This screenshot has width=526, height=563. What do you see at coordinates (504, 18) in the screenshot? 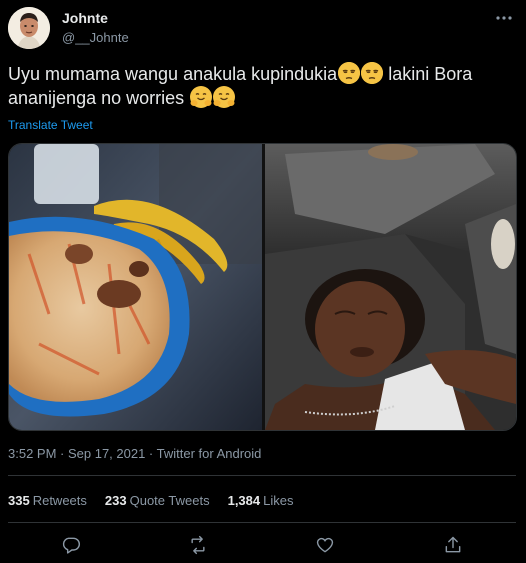
I see `more-options-icon` at bounding box center [504, 18].